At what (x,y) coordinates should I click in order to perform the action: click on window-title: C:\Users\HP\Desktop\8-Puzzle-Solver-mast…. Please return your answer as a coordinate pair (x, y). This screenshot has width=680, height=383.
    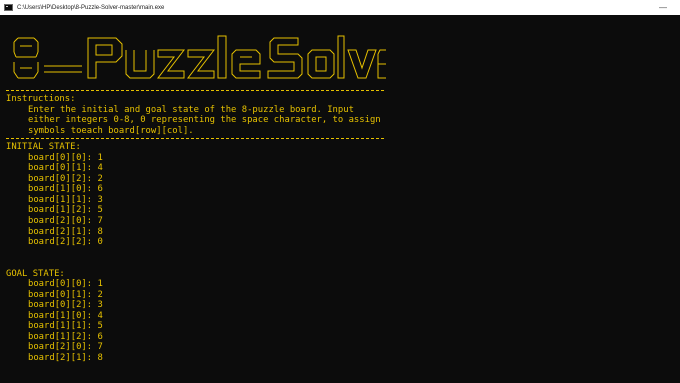
    Looking at the image, I should click on (91, 7).